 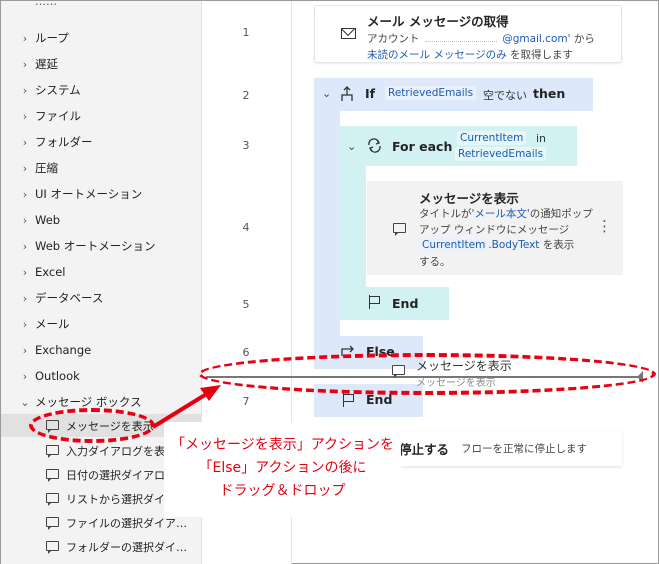 I want to click on desc-text: の通知ポップ, so click(x=561, y=214).